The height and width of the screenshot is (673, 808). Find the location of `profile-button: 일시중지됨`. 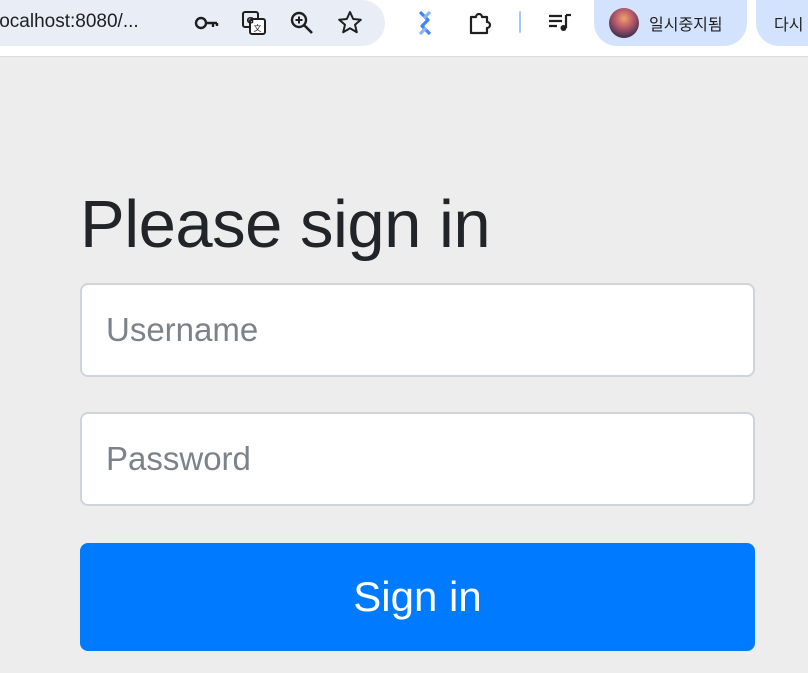

profile-button: 일시중지됨 is located at coordinates (670, 23).